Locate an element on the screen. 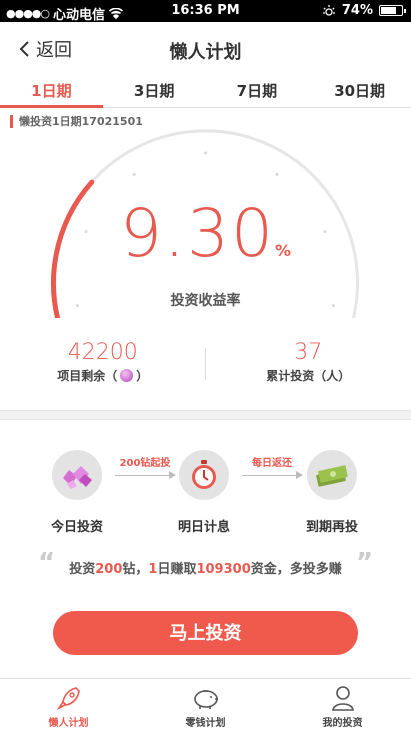 This screenshot has width=411, height=729. stopwatch-icon is located at coordinates (204, 474).